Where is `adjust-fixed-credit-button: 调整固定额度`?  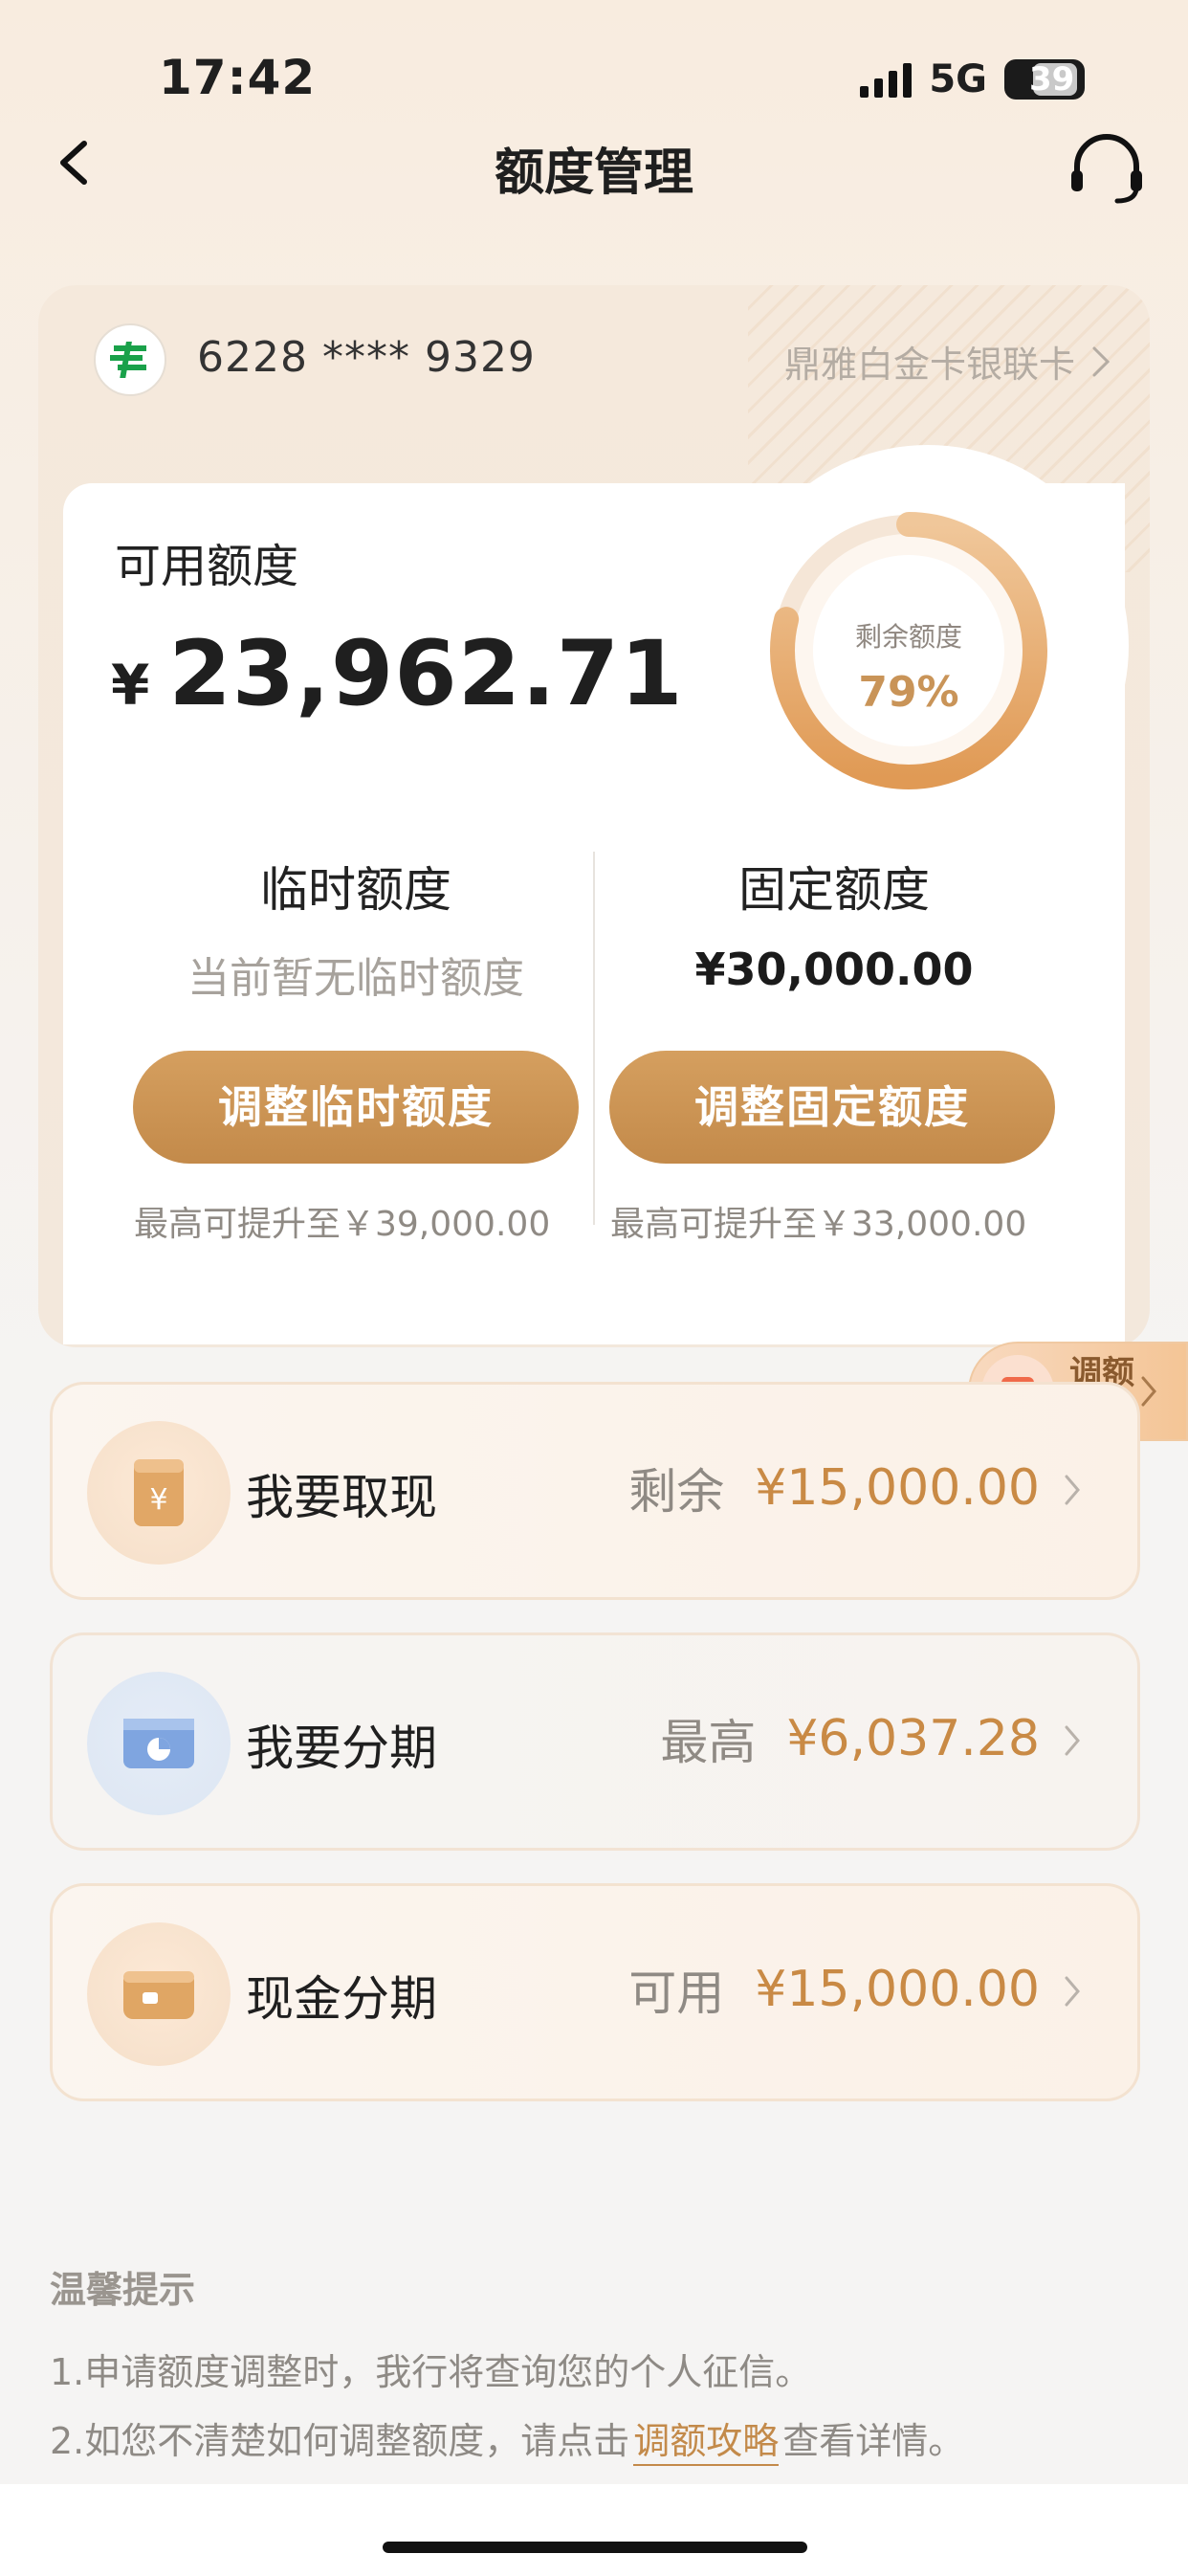 adjust-fixed-credit-button: 调整固定额度 is located at coordinates (832, 1107).